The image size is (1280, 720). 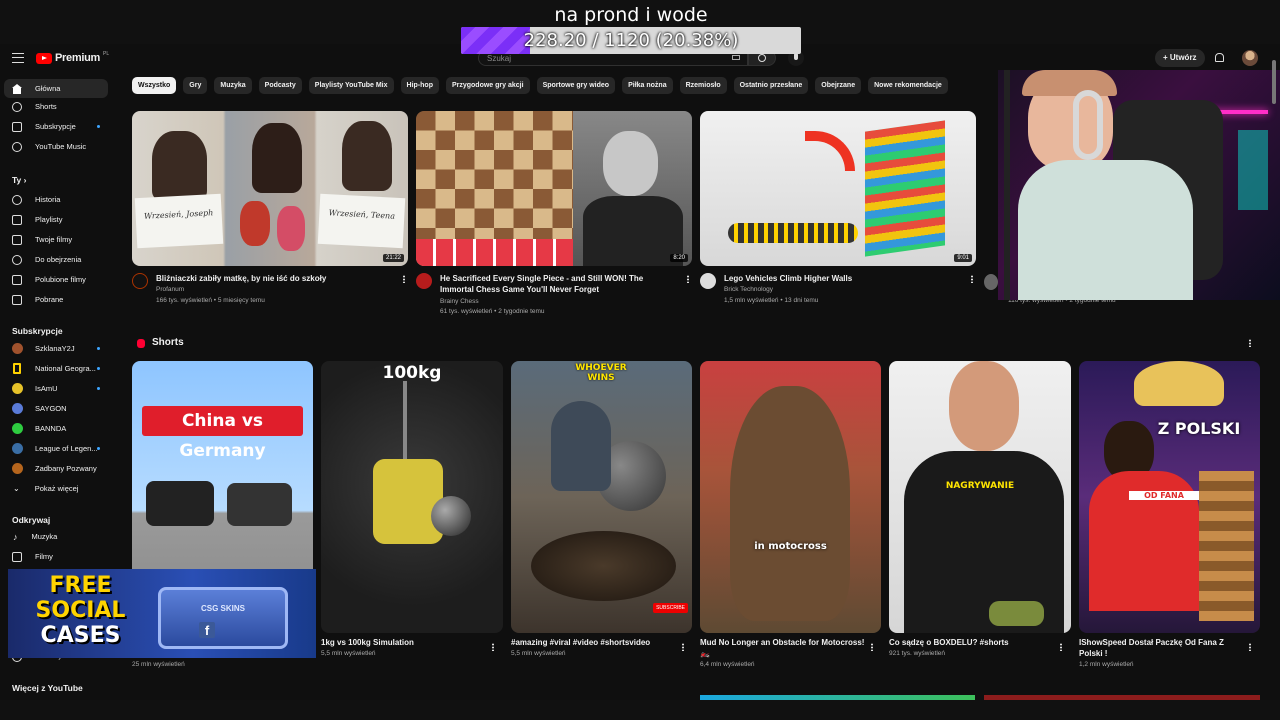 What do you see at coordinates (969, 642) in the screenshot?
I see `short-title: Co sądzę o BOXDELU? #shorts` at bounding box center [969, 642].